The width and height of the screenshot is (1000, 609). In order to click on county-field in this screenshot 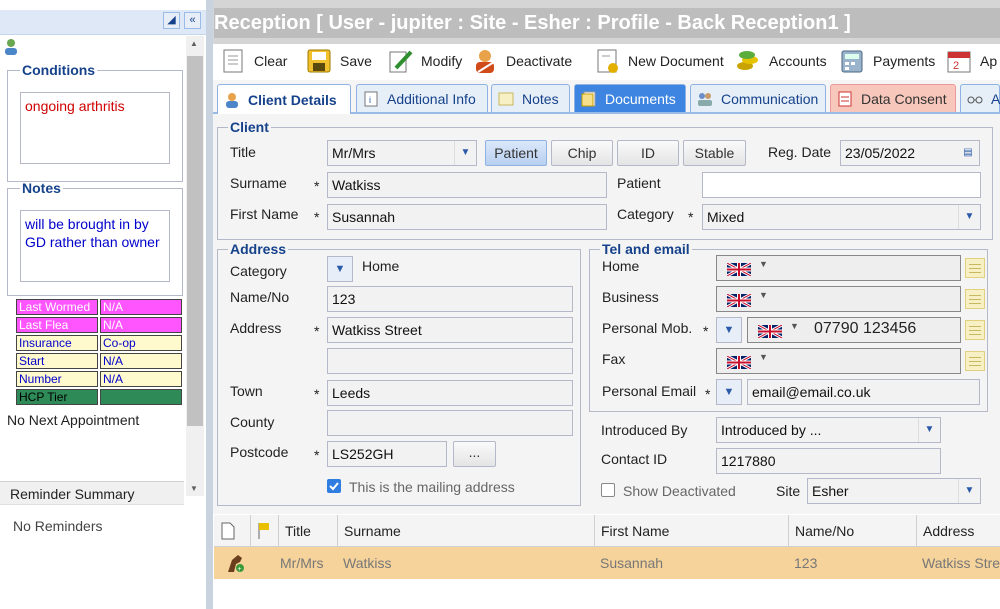, I will do `click(450, 423)`.